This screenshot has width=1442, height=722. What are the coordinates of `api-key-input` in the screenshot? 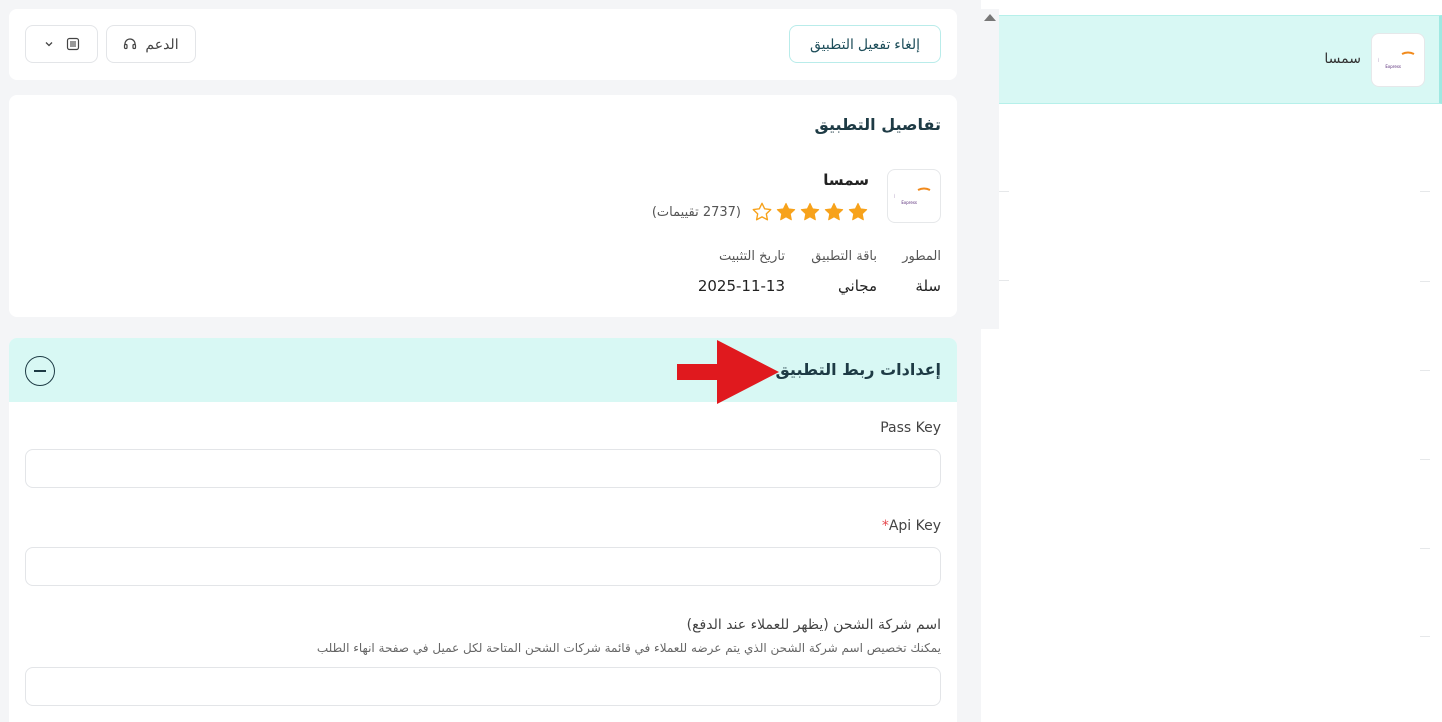 It's located at (483, 566).